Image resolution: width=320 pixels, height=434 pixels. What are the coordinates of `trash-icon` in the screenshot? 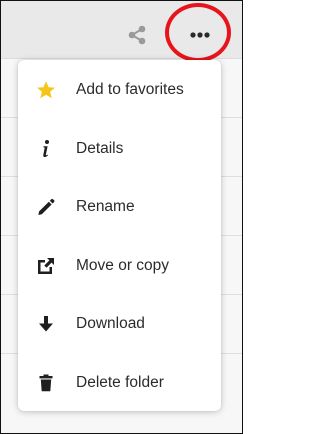 It's located at (46, 383).